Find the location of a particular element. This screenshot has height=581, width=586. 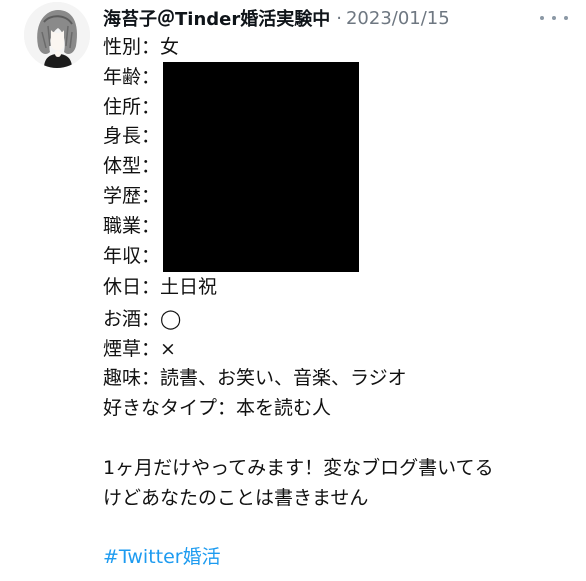

profile-line: 好きなタイプ：本を読む人 is located at coordinates (217, 408).